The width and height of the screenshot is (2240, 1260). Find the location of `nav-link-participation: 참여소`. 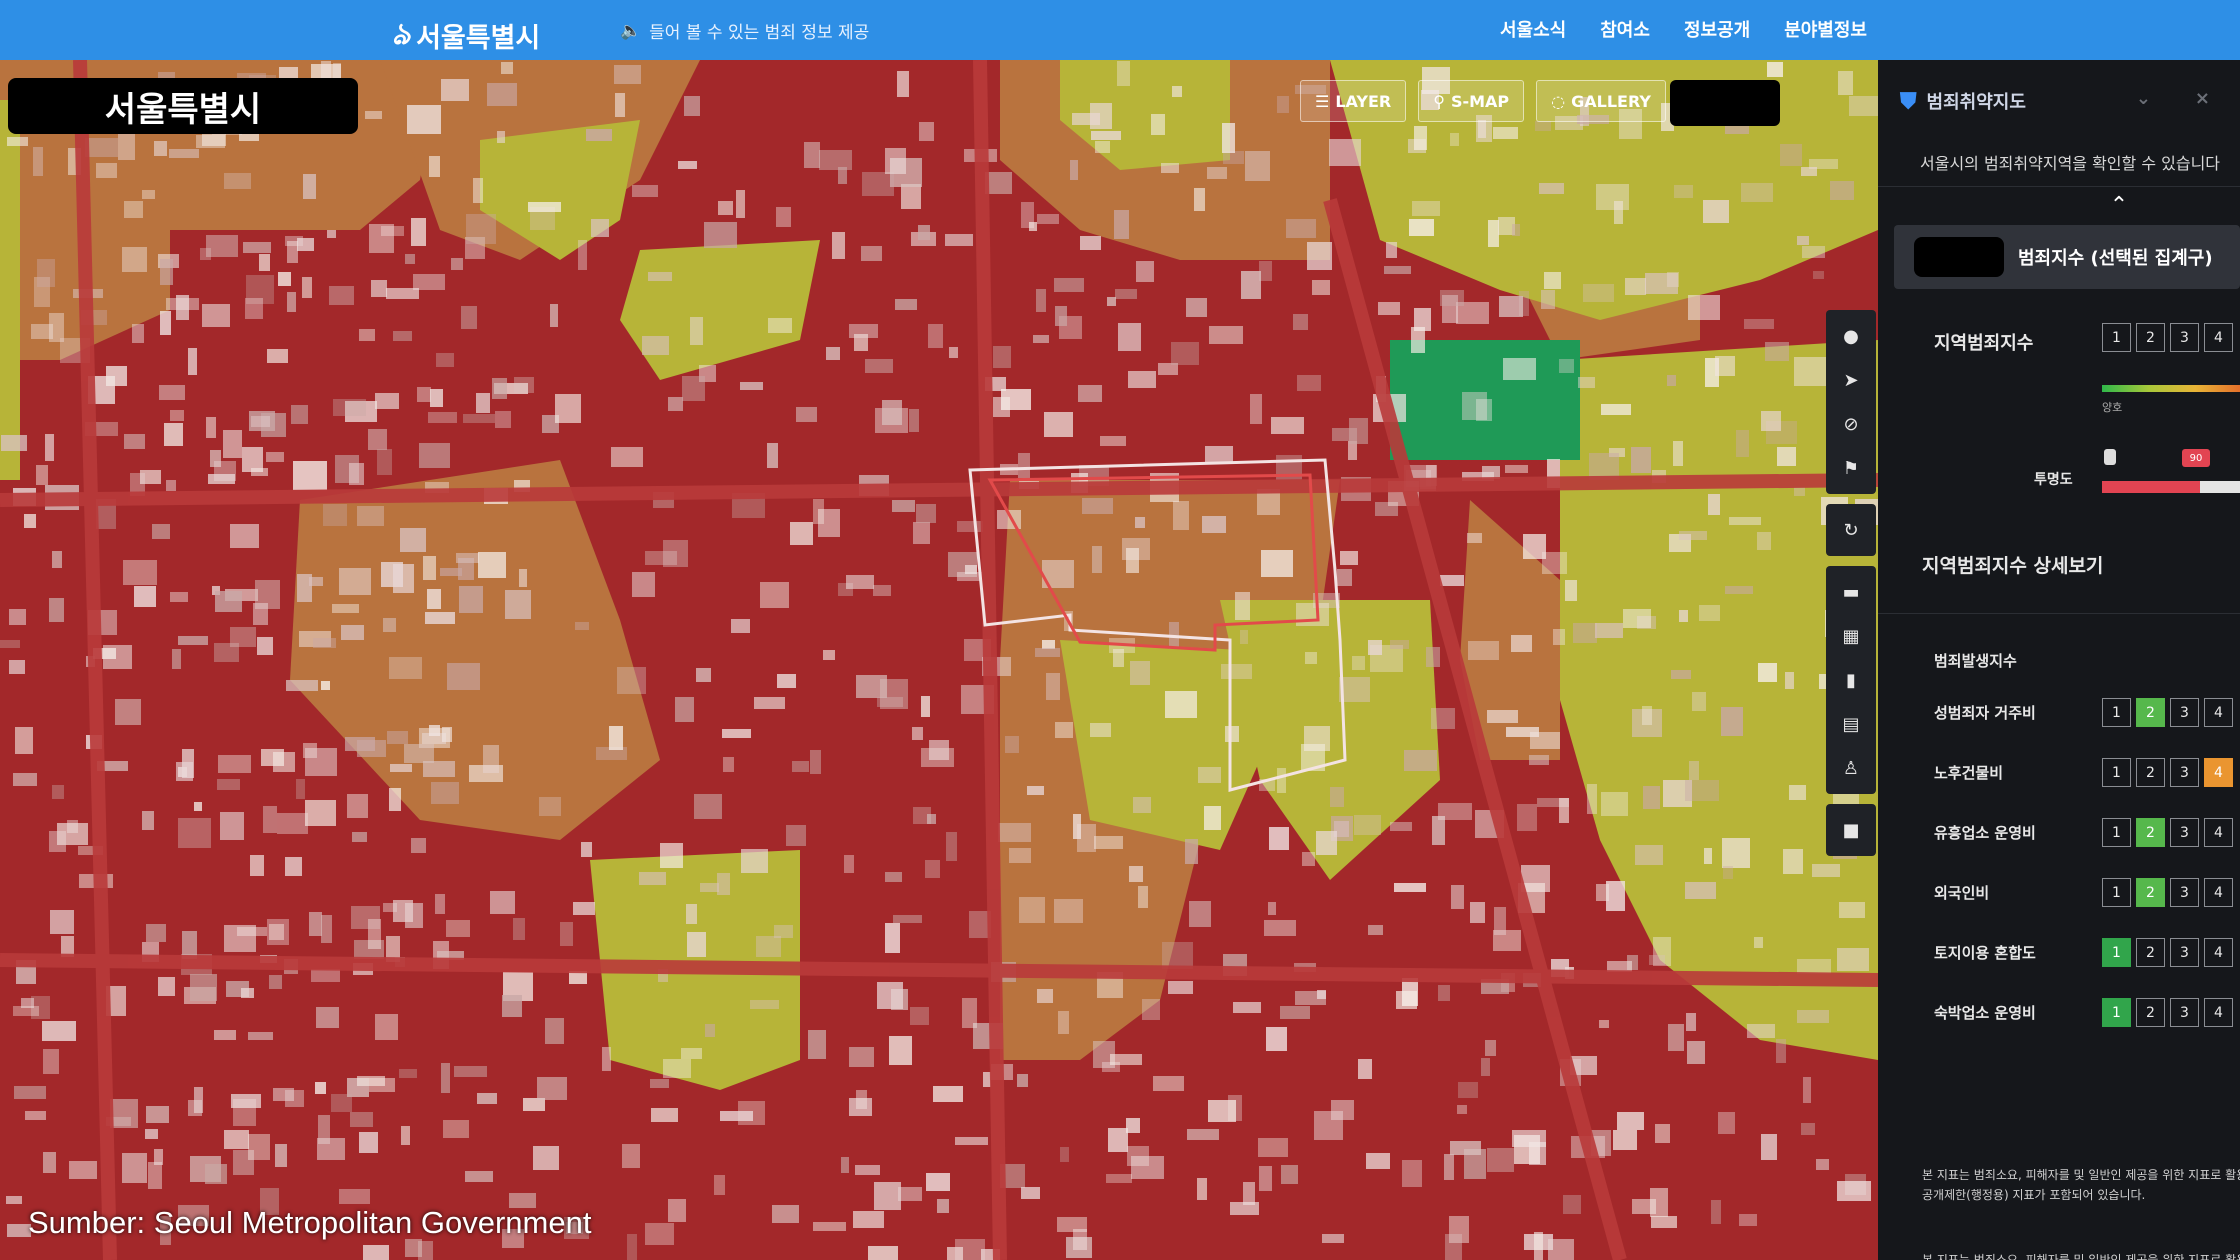

nav-link-participation: 참여소 is located at coordinates (1625, 29).